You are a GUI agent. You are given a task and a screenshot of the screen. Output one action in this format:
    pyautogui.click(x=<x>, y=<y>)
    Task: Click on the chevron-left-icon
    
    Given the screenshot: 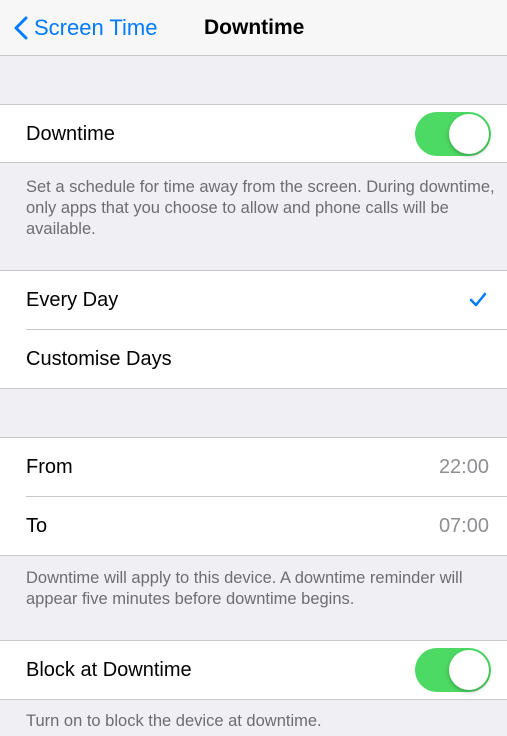 What is the action you would take?
    pyautogui.click(x=21, y=28)
    